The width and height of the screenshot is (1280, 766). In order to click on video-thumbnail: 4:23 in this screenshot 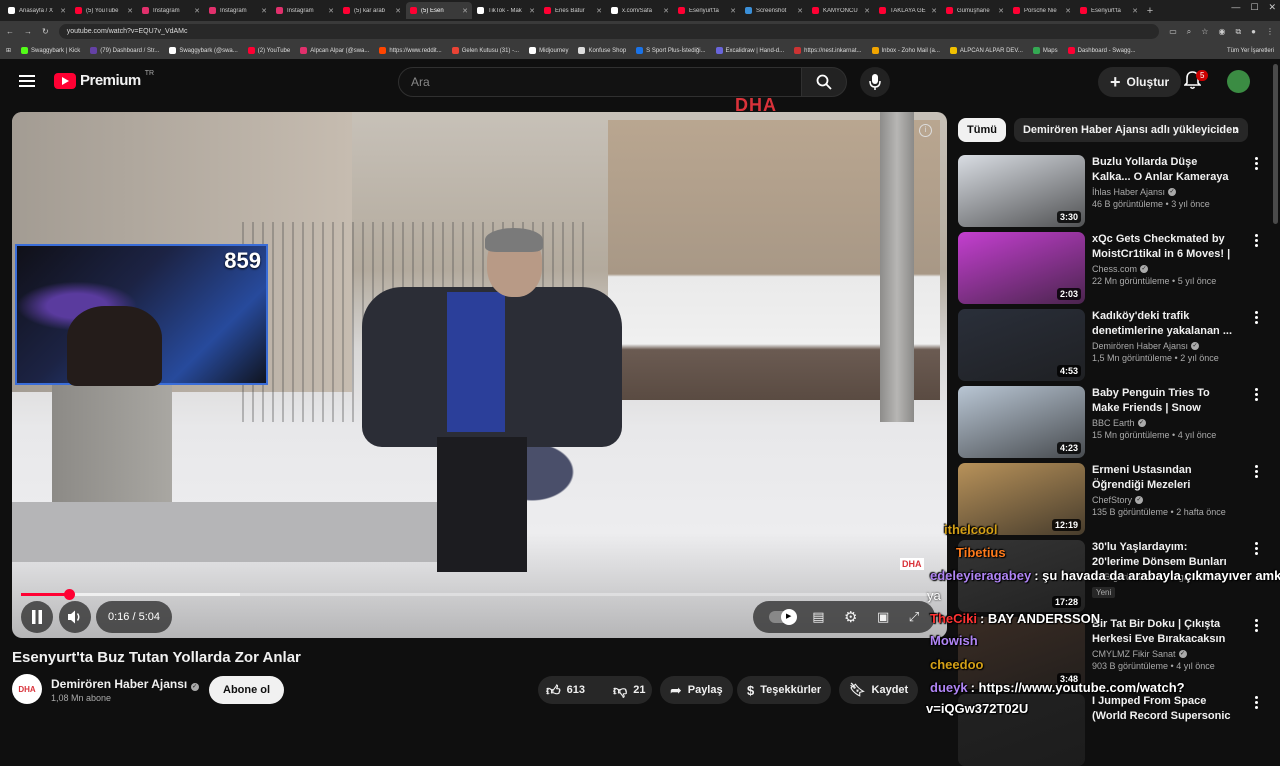, I will do `click(1021, 422)`.